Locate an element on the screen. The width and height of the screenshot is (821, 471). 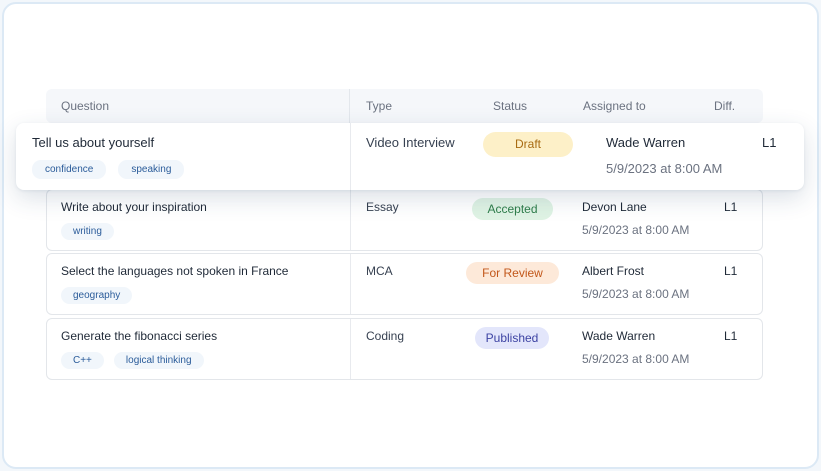
question-type: Coding is located at coordinates (385, 336).